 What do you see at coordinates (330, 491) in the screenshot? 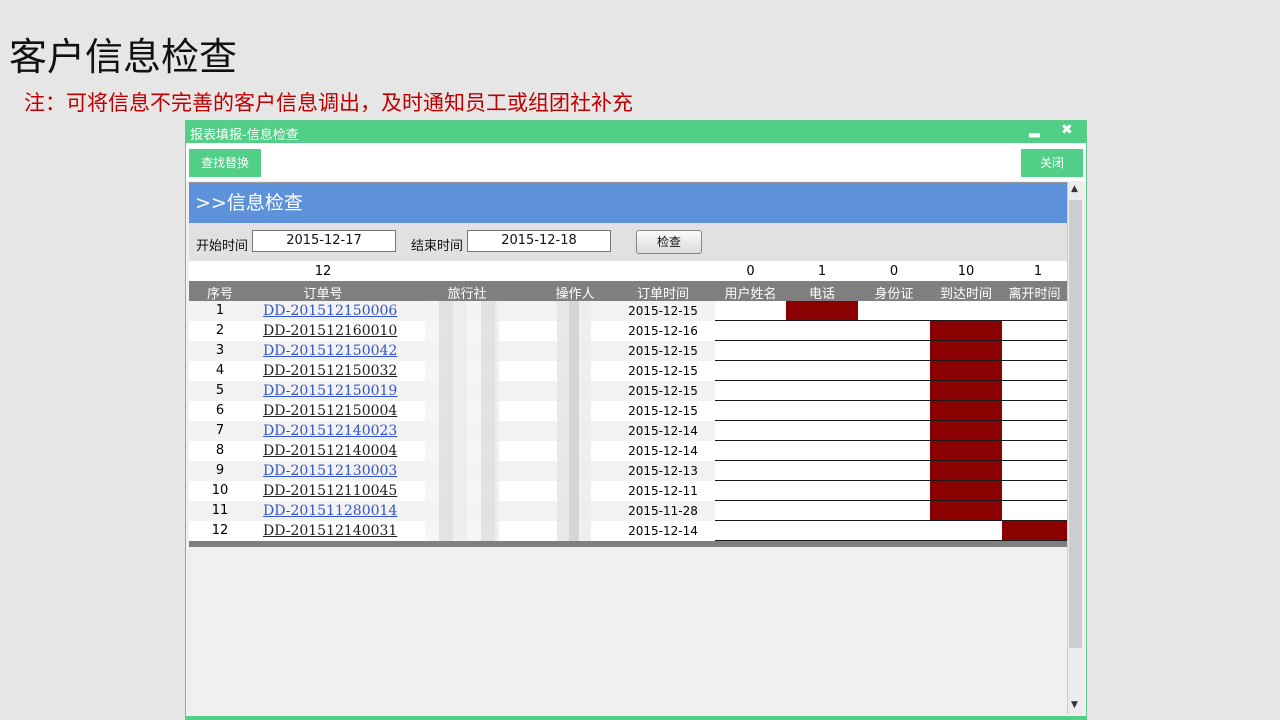
I see `order-no-link: DD-201512110045` at bounding box center [330, 491].